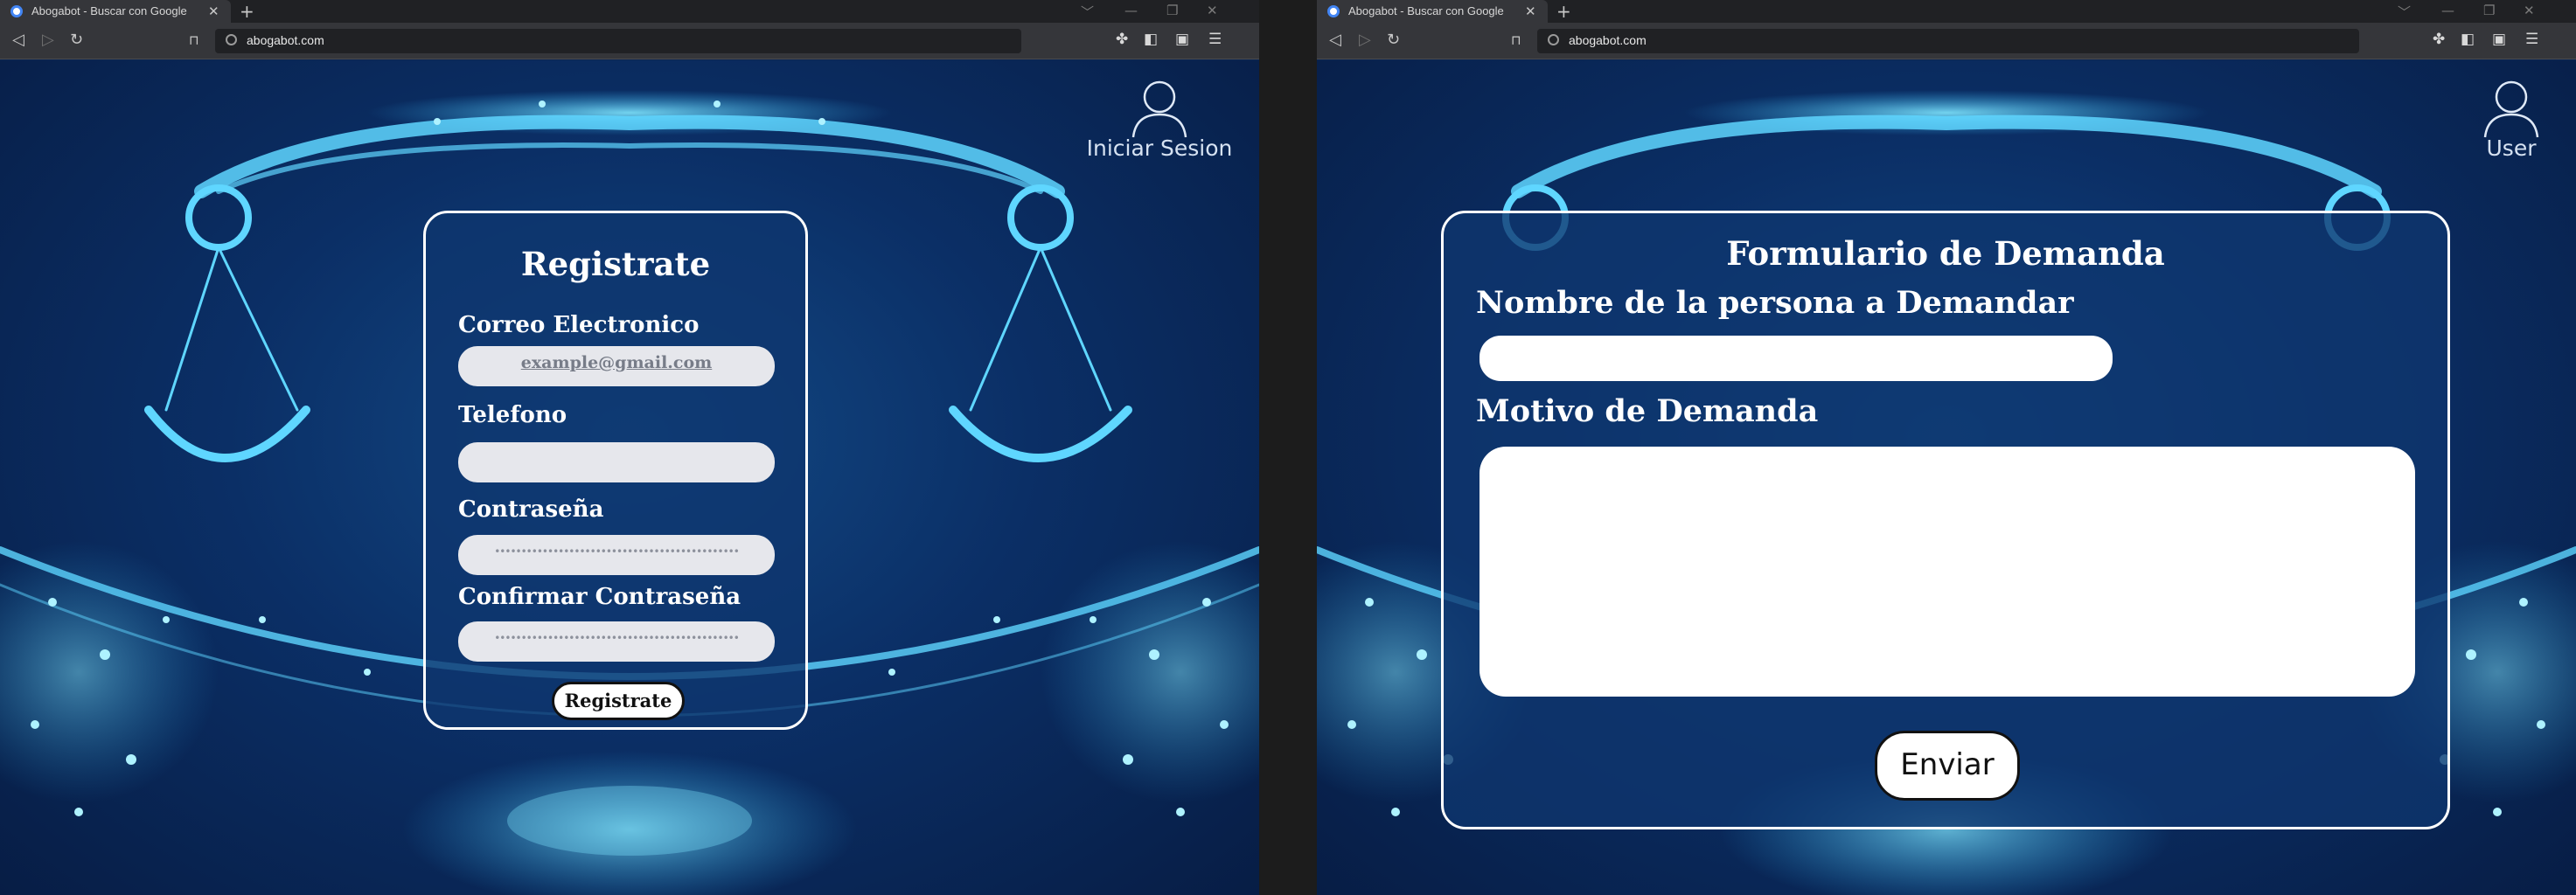 Image resolution: width=2576 pixels, height=895 pixels. Describe the element at coordinates (512, 415) in the screenshot. I see `phone-label: Telefono` at that location.